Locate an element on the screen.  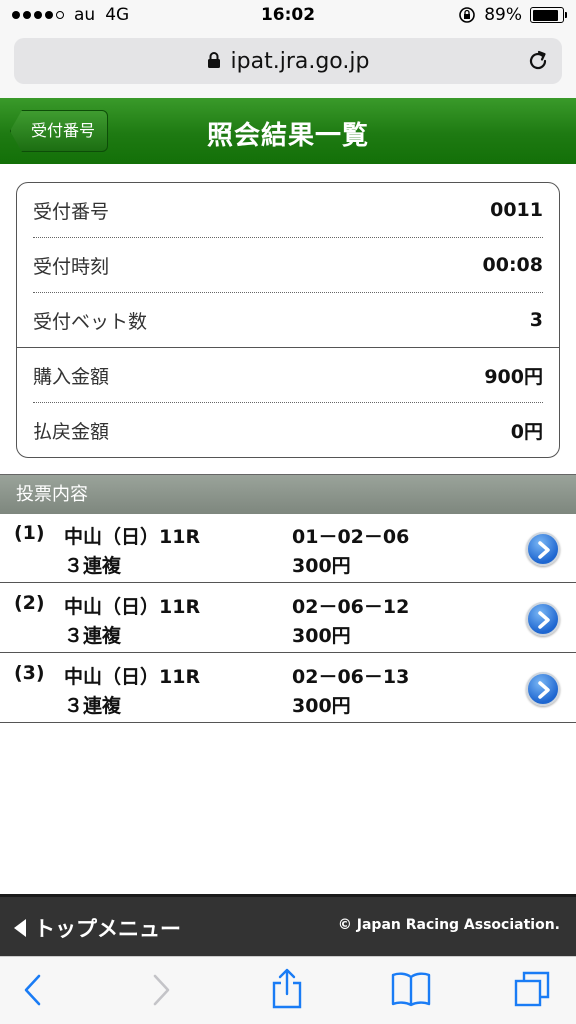
section-header: 投票内容 is located at coordinates (288, 494).